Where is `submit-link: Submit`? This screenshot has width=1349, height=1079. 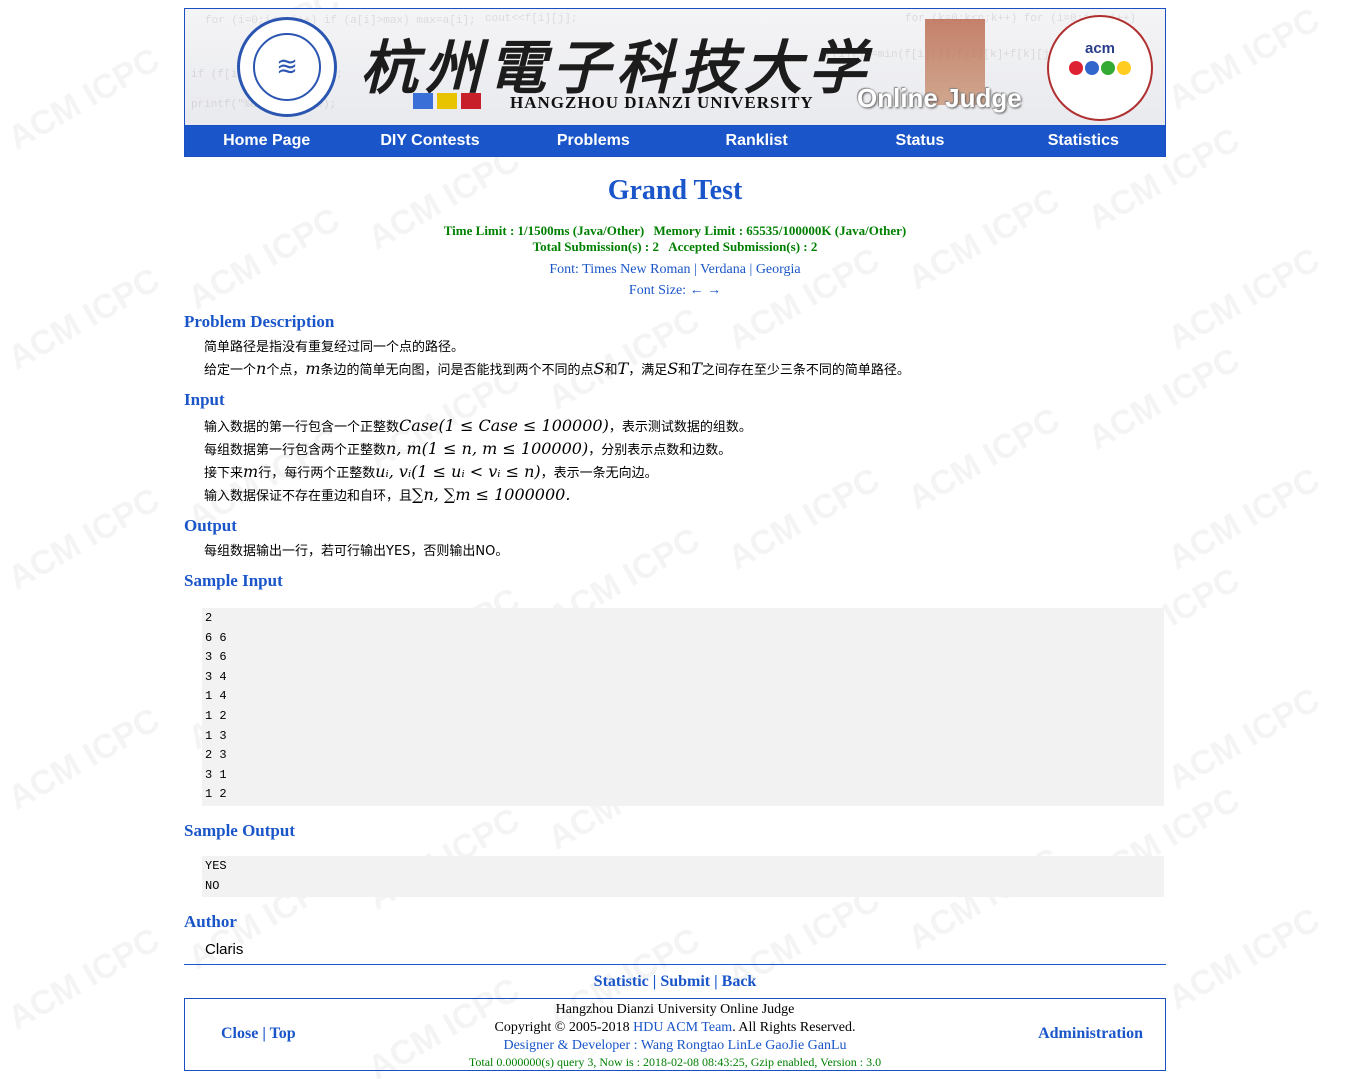 submit-link: Submit is located at coordinates (685, 981).